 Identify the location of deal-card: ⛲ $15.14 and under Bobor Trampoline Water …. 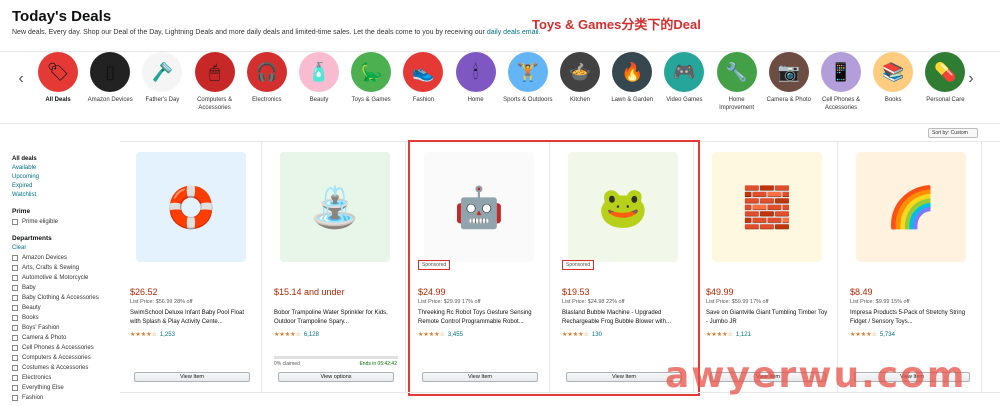
(336, 267).